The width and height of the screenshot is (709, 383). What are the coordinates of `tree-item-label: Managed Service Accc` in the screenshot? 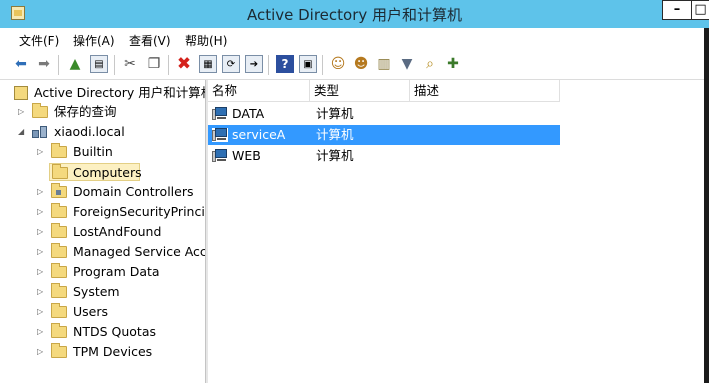 It's located at (139, 251).